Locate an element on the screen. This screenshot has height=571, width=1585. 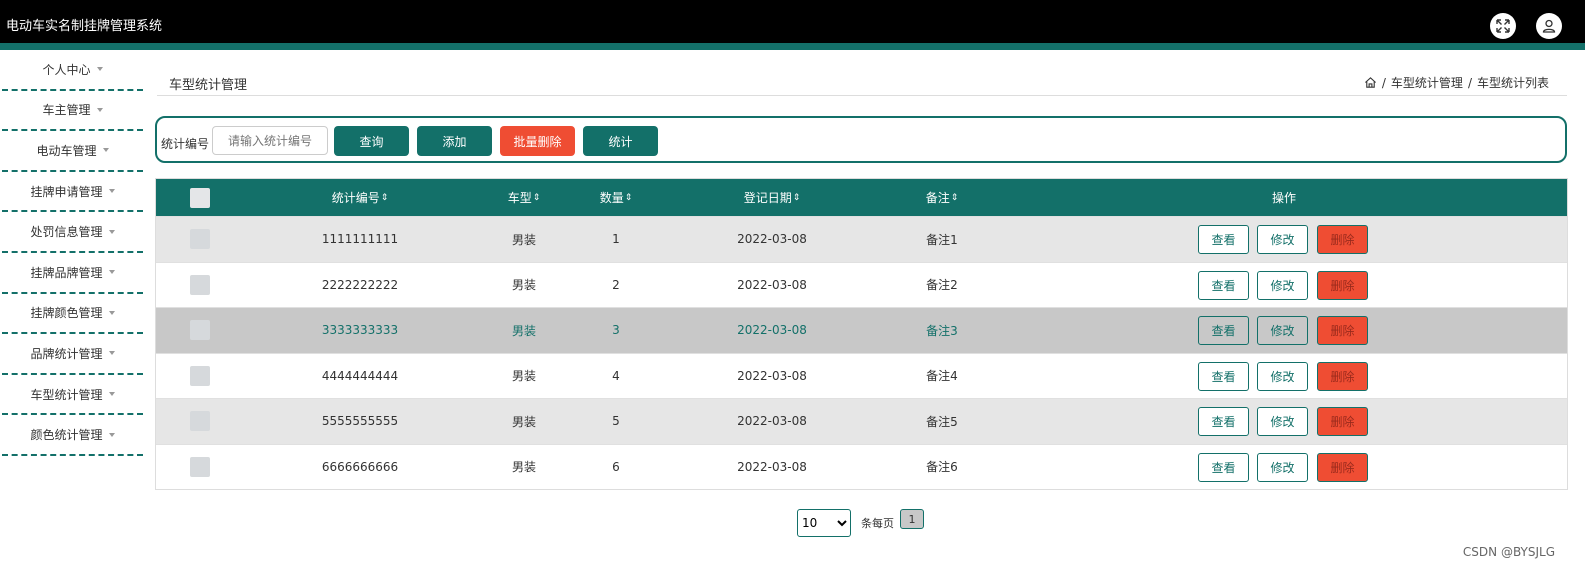
column-header-count: 数量 ⇕ is located at coordinates (616, 197).